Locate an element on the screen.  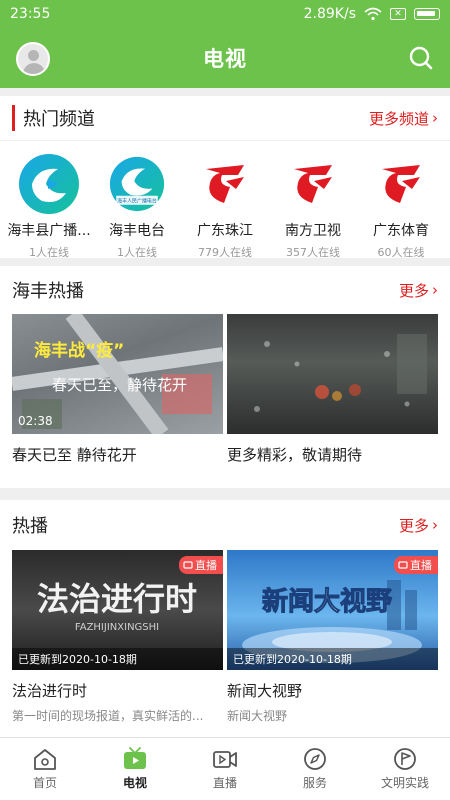
sim-off-icon: ✕ is located at coordinates (398, 14).